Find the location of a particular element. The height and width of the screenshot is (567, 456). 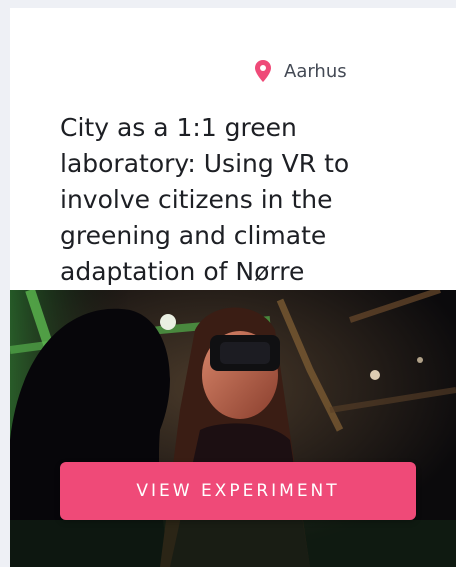

location-label: Aarhus is located at coordinates (315, 71).